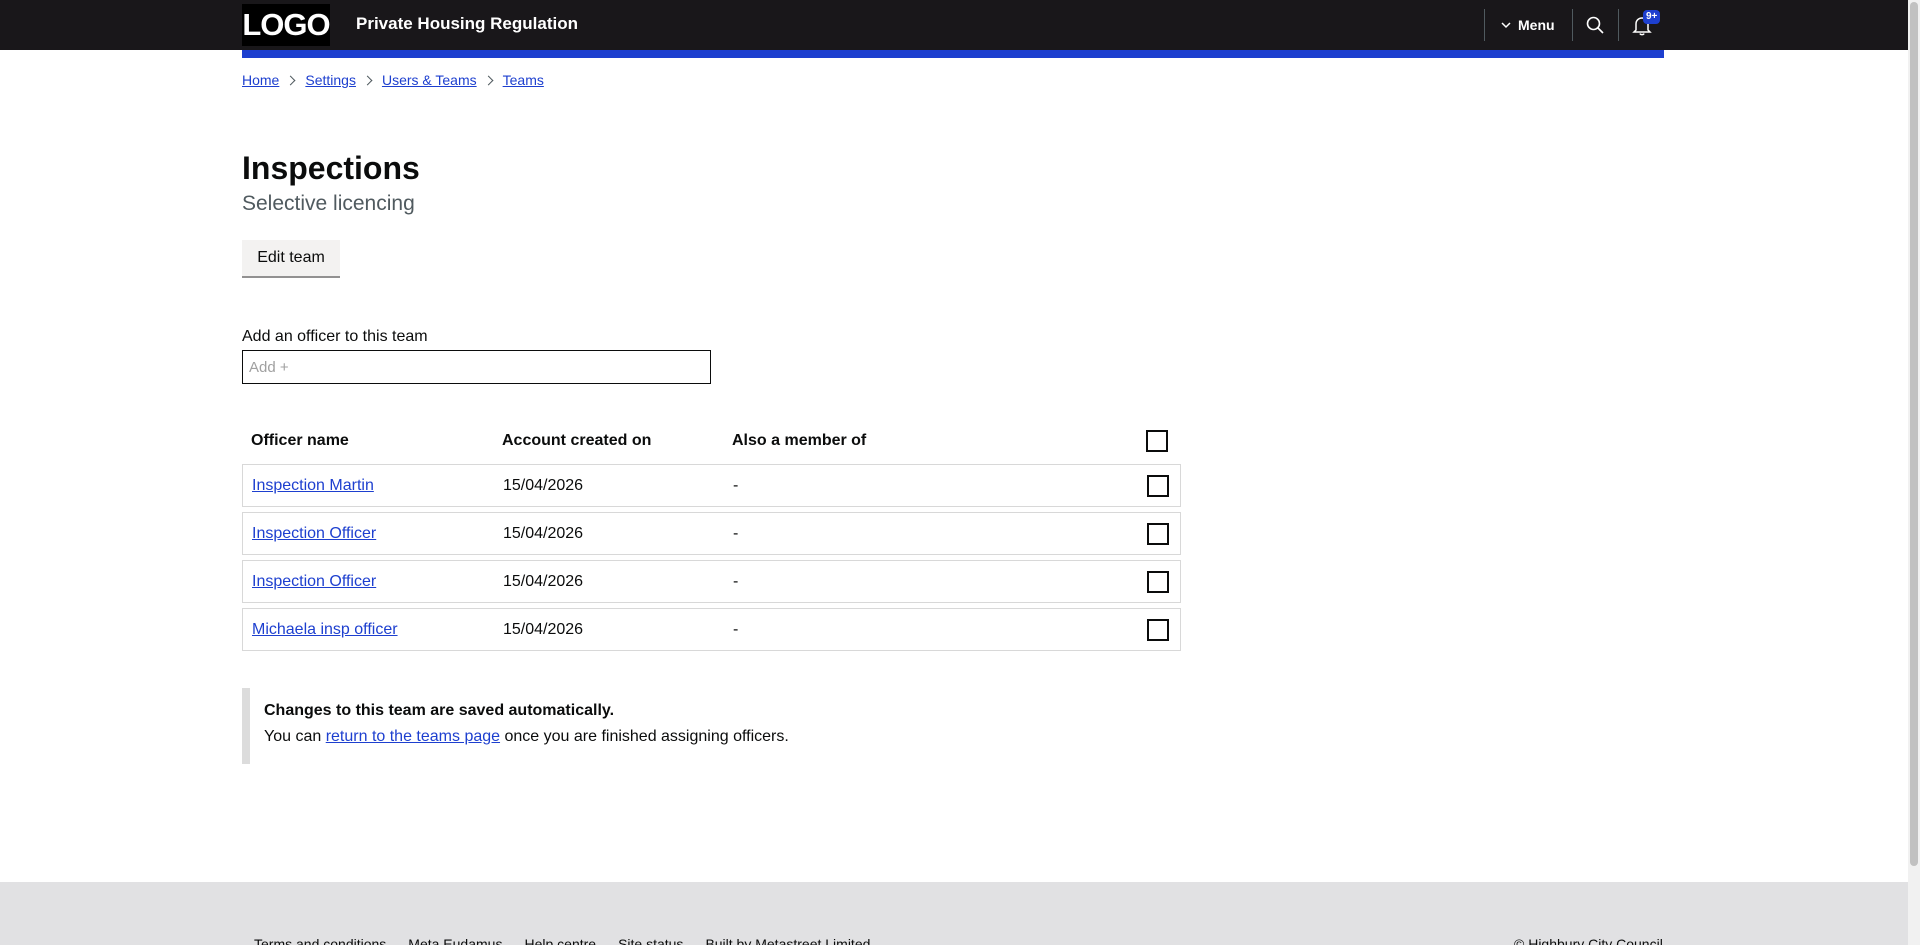  I want to click on return-to-teams-link: return to the teams page, so click(413, 736).